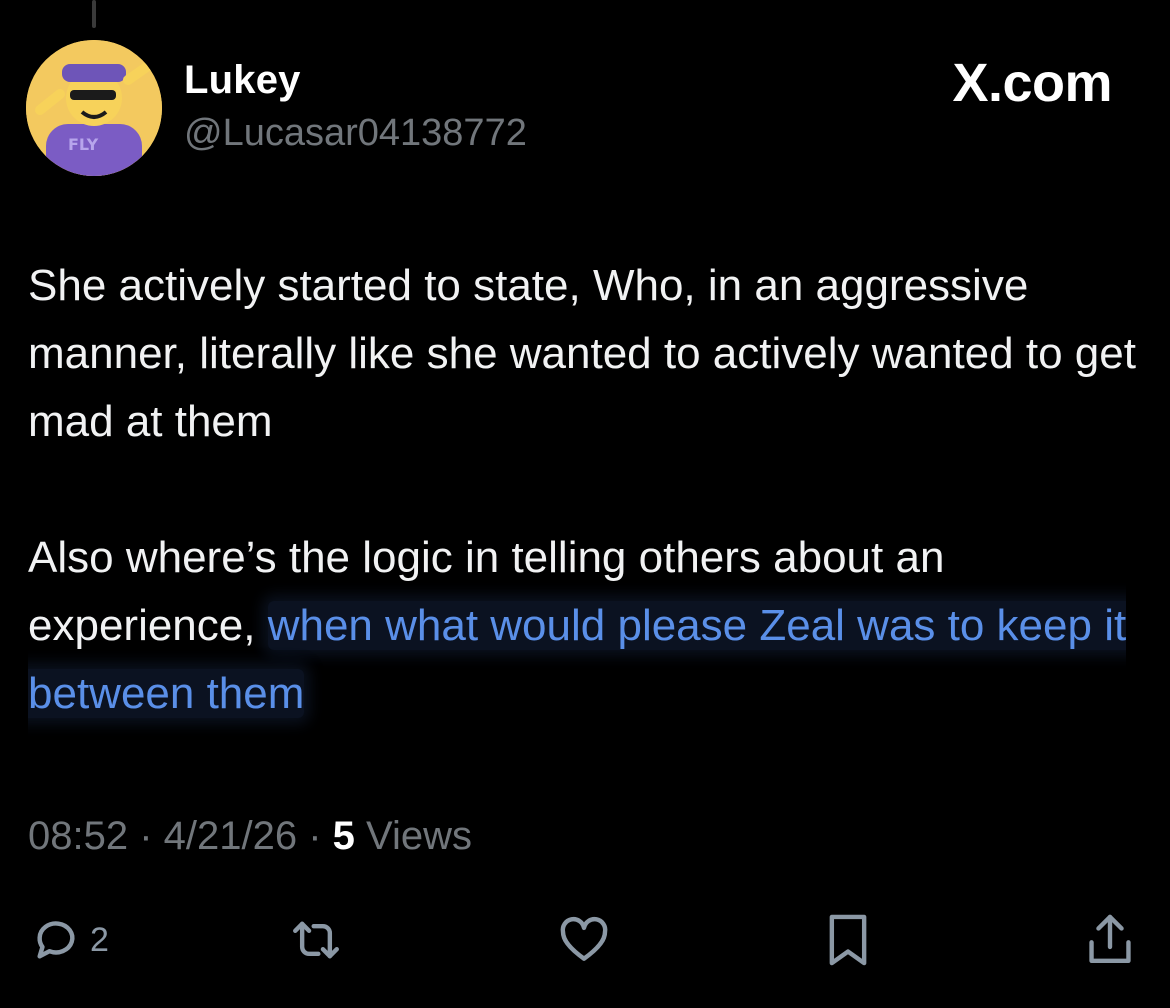 This screenshot has height=1008, width=1170. I want to click on cartoon-avatar-icon: FLY, so click(94, 108).